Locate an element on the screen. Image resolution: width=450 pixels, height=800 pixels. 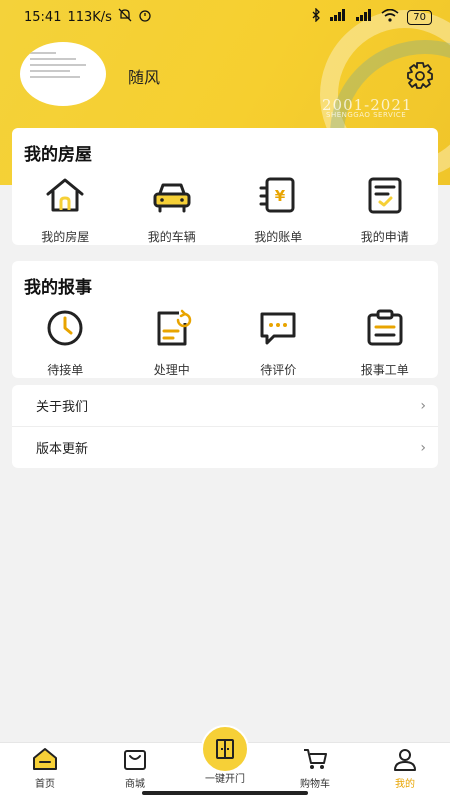
status-speed: 113K/s is located at coordinates (89, 17).